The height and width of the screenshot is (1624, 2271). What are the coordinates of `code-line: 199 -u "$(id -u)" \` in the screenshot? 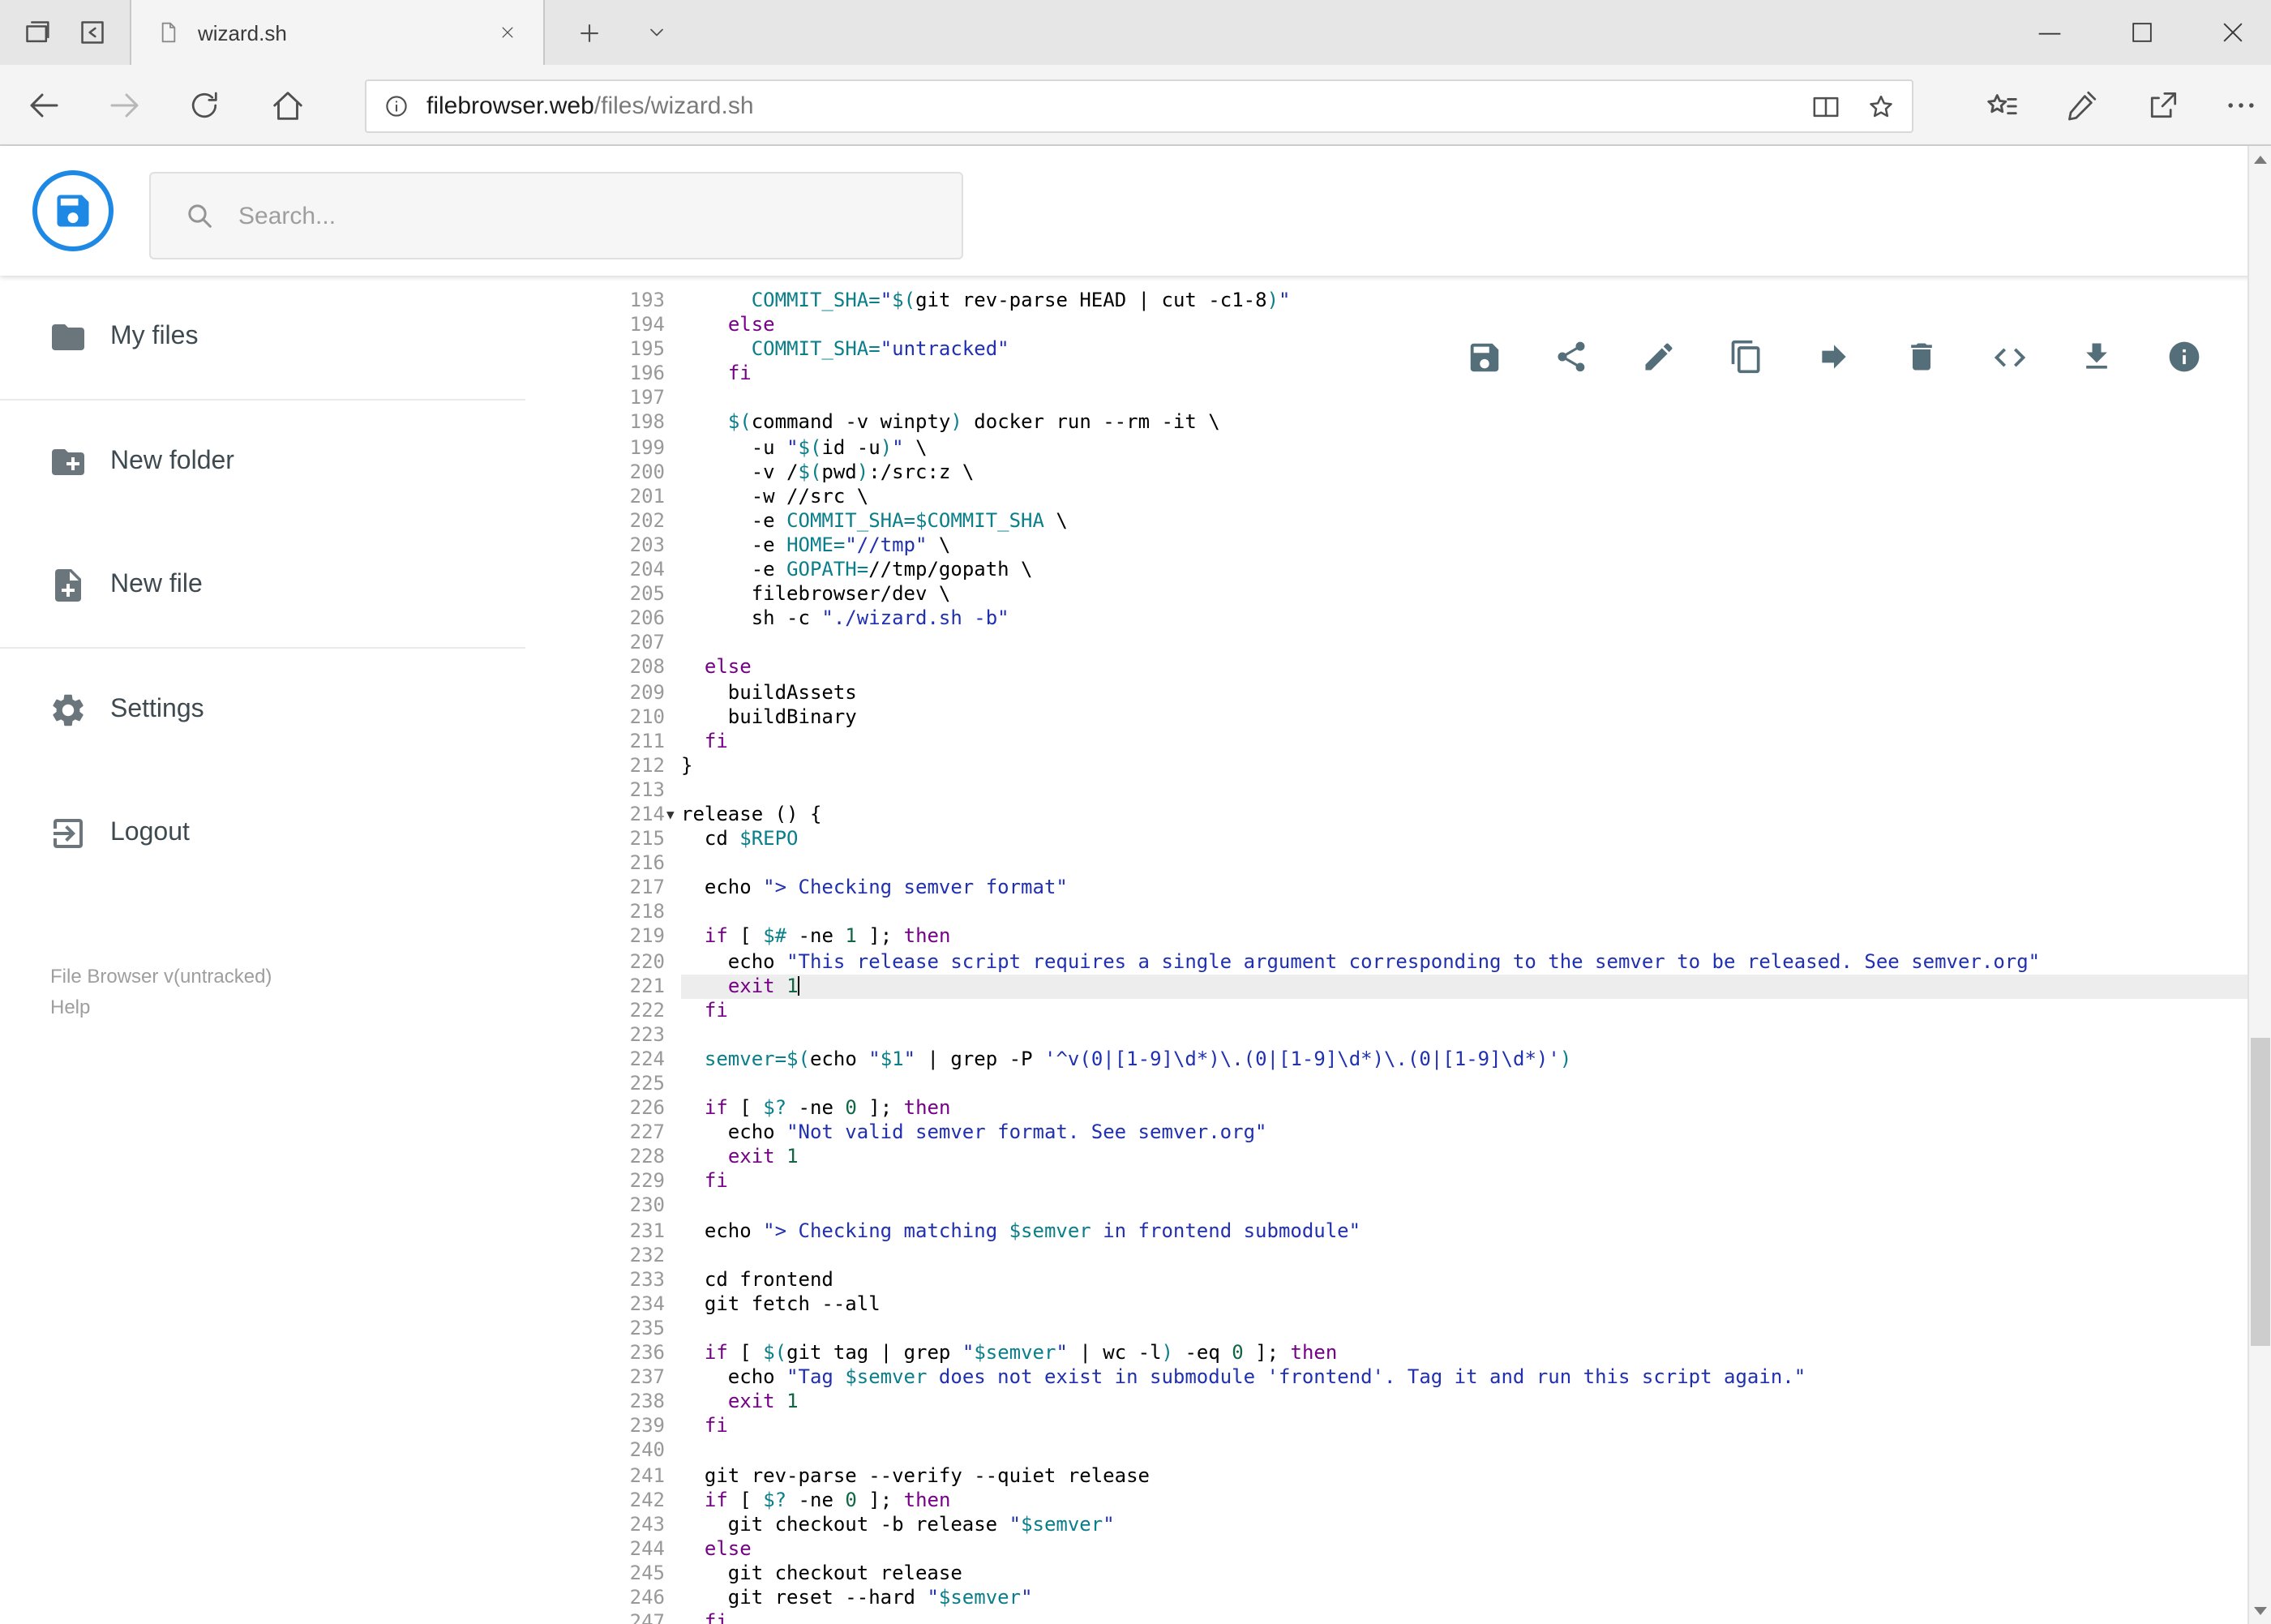 It's located at (1416, 448).